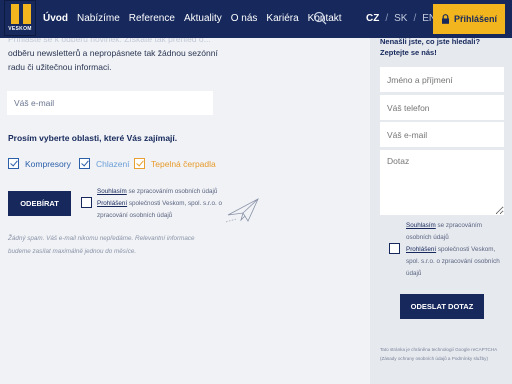 The height and width of the screenshot is (384, 512). I want to click on area-label: Chlazení, so click(113, 163).